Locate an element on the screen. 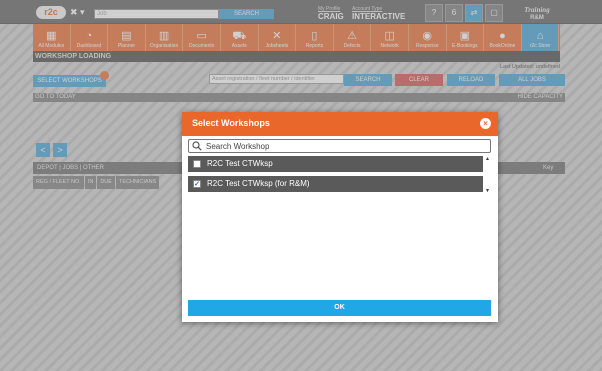 This screenshot has width=602, height=371. workshop-list-item: ✓ R2C Test CTWksp (for R&M) is located at coordinates (335, 184).